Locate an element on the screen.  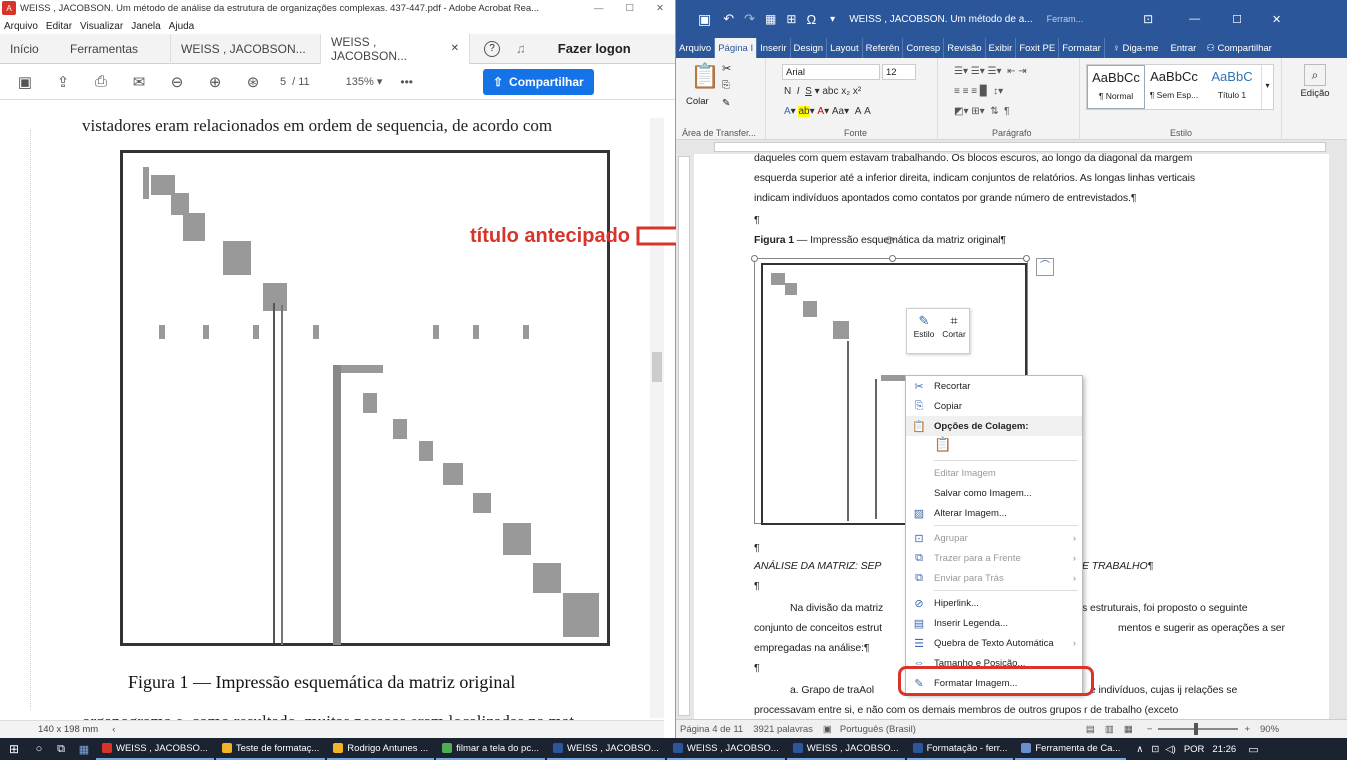
save-icon: ▣ is located at coordinates (25, 82).